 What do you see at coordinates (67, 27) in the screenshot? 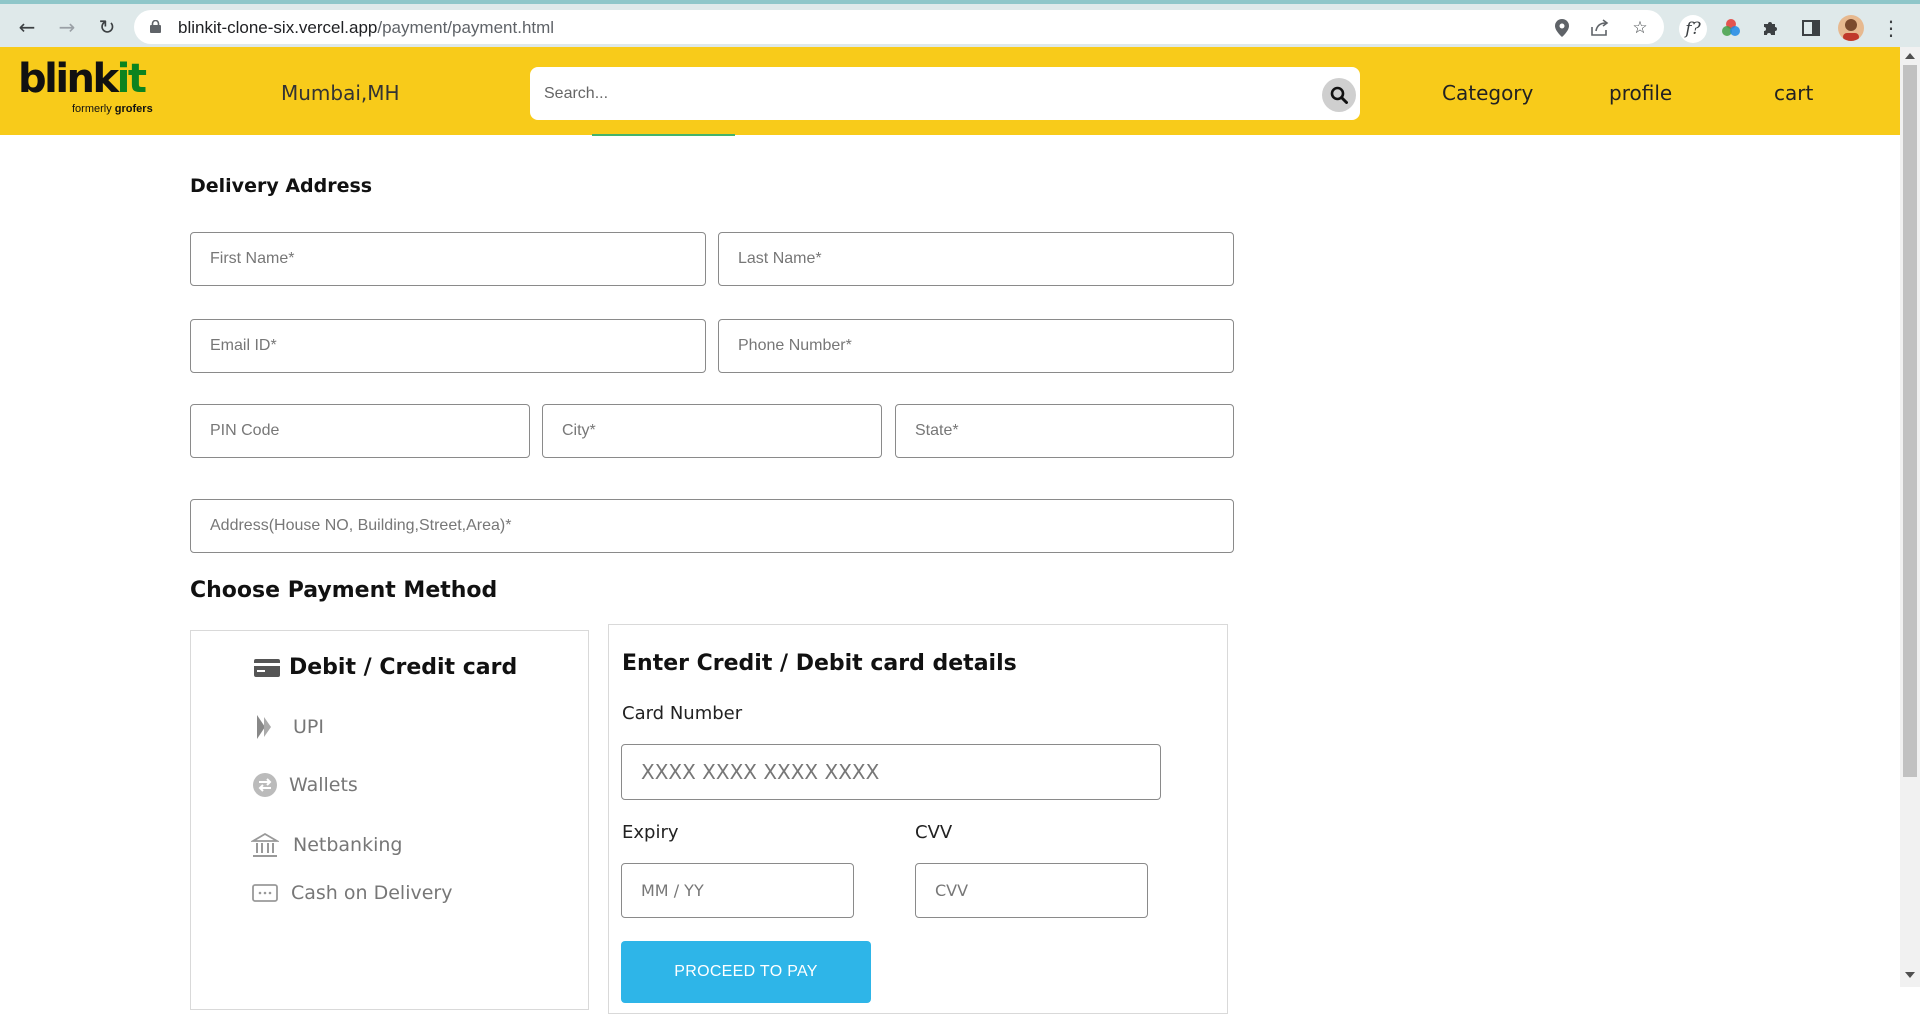
I see `forward-icon: →` at bounding box center [67, 27].